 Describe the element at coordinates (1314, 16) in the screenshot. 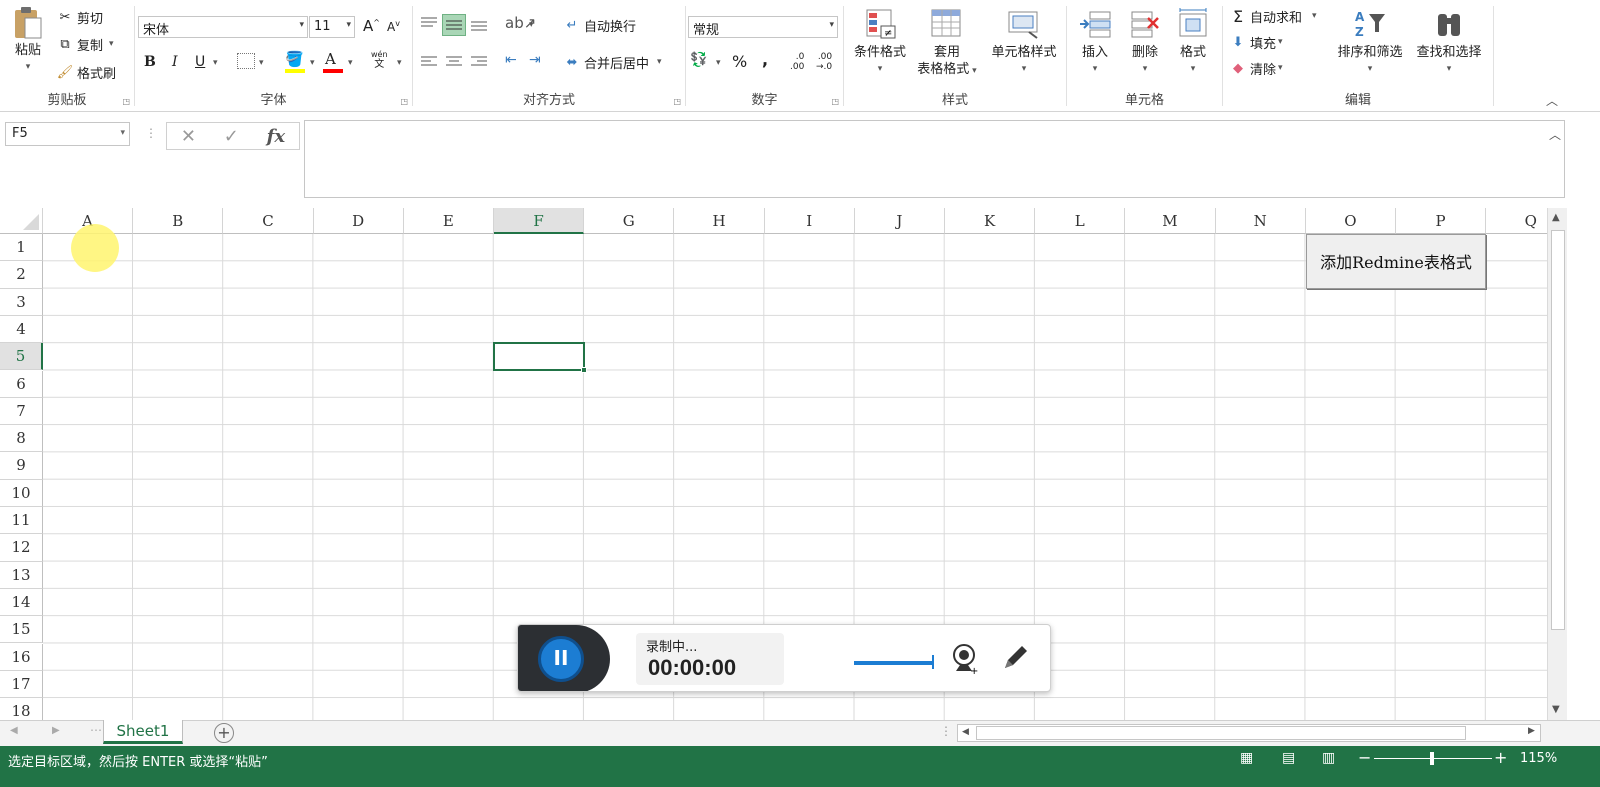

I see `autosum-dropdown-icon: ▾` at that location.